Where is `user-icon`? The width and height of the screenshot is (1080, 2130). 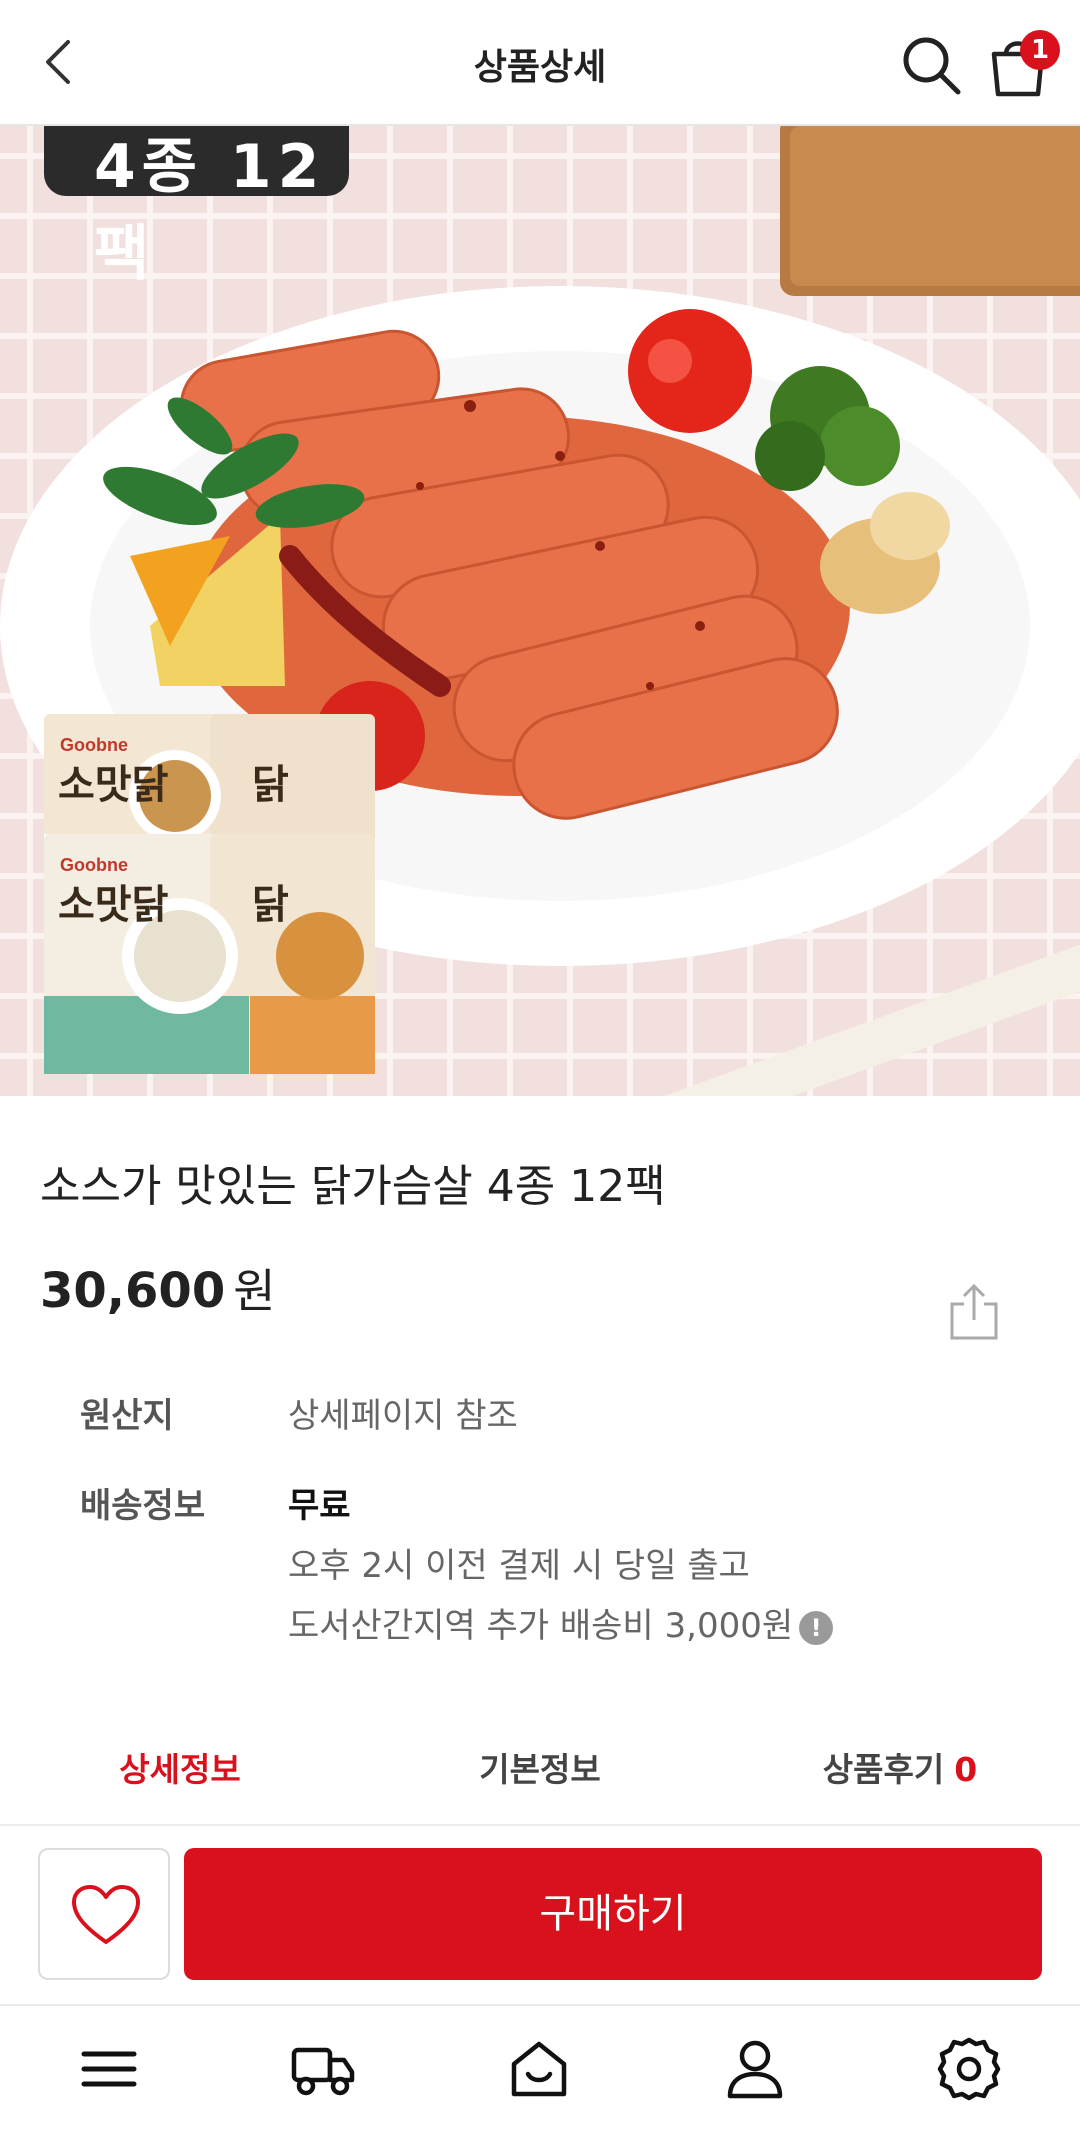
user-icon is located at coordinates (755, 2069).